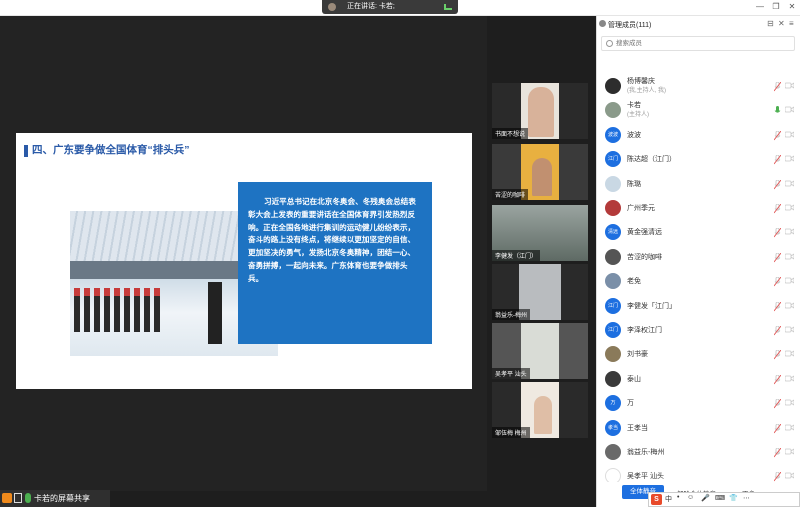 The image size is (800, 507). Describe the element at coordinates (698, 355) in the screenshot. I see `member-row: 刘书豪` at that location.